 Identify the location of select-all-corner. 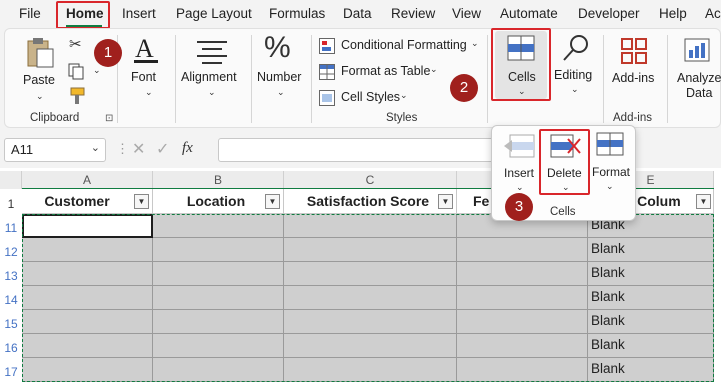
(11, 180).